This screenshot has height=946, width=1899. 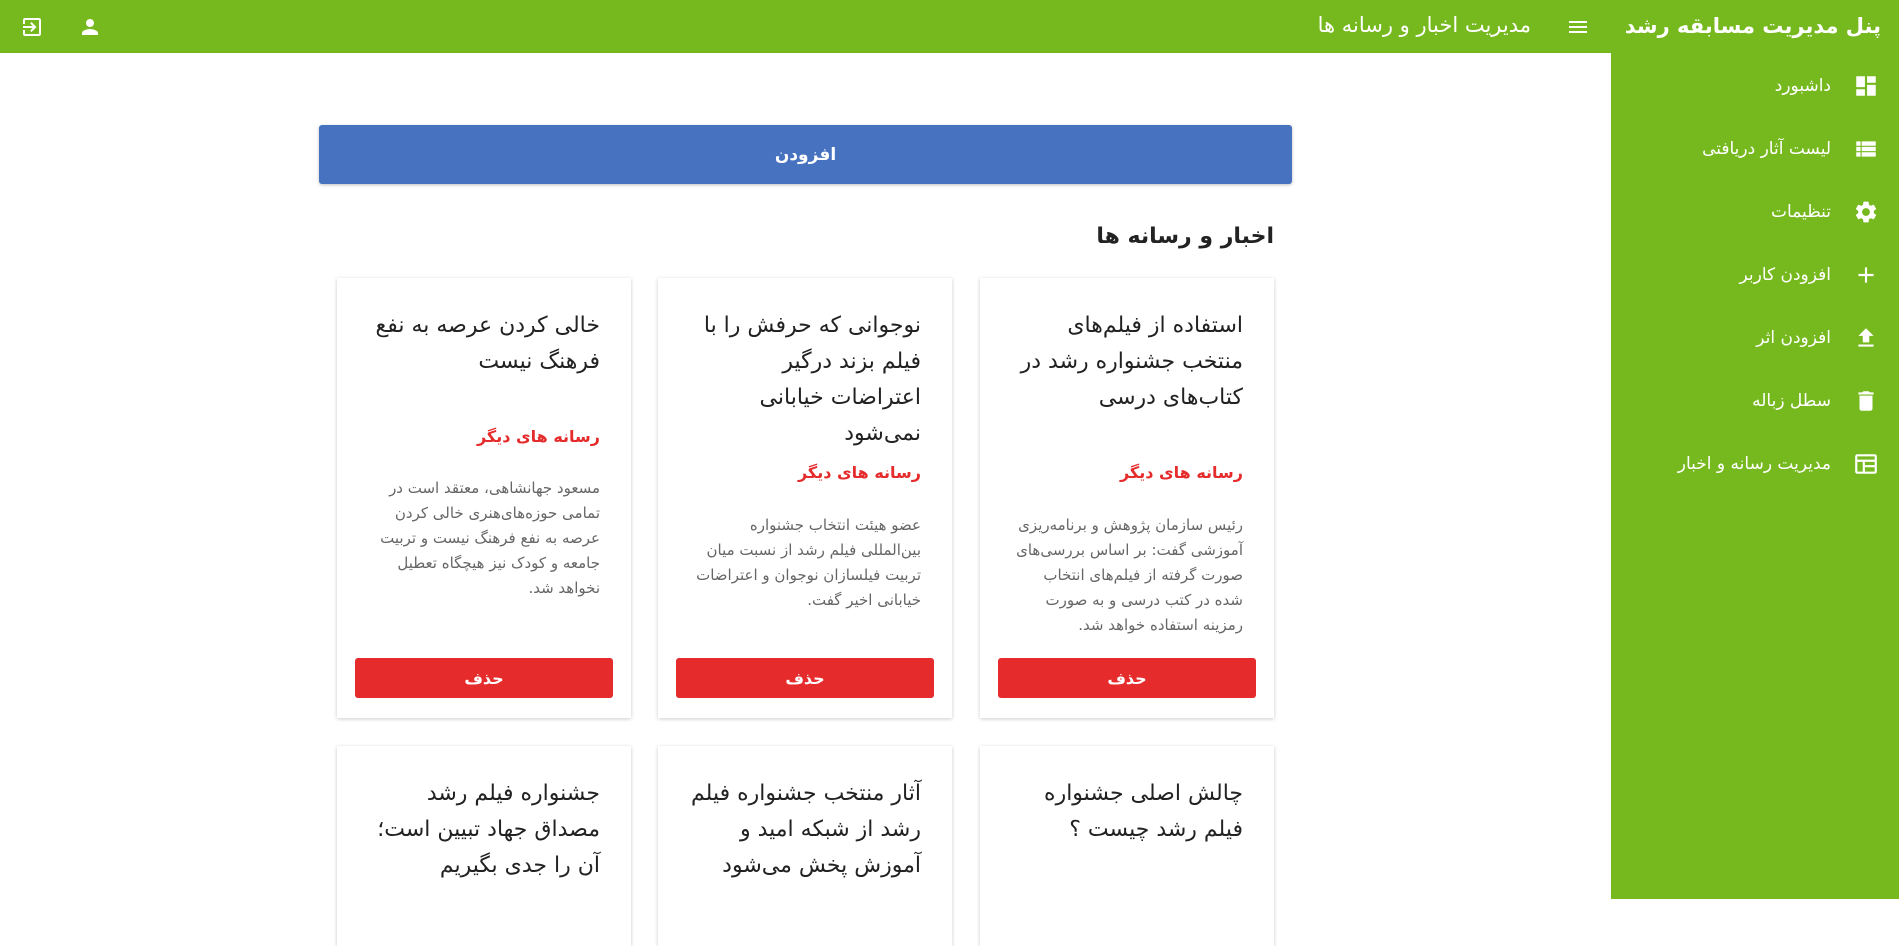 What do you see at coordinates (1866, 401) in the screenshot?
I see `trash-icon` at bounding box center [1866, 401].